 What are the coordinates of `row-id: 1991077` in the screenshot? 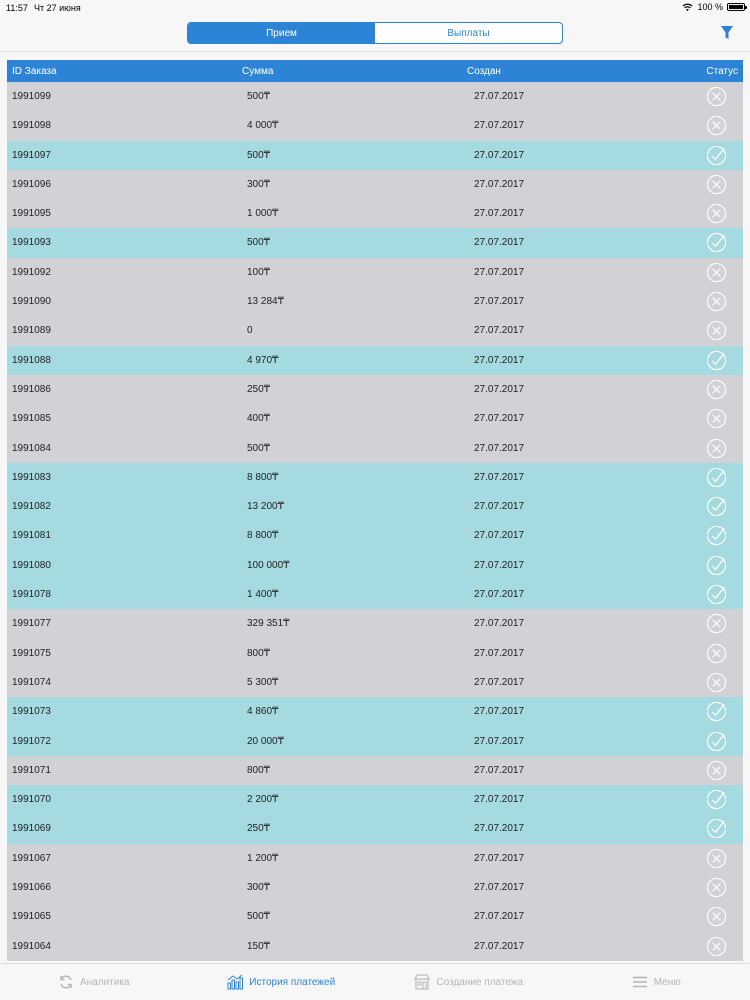 It's located at (31, 624).